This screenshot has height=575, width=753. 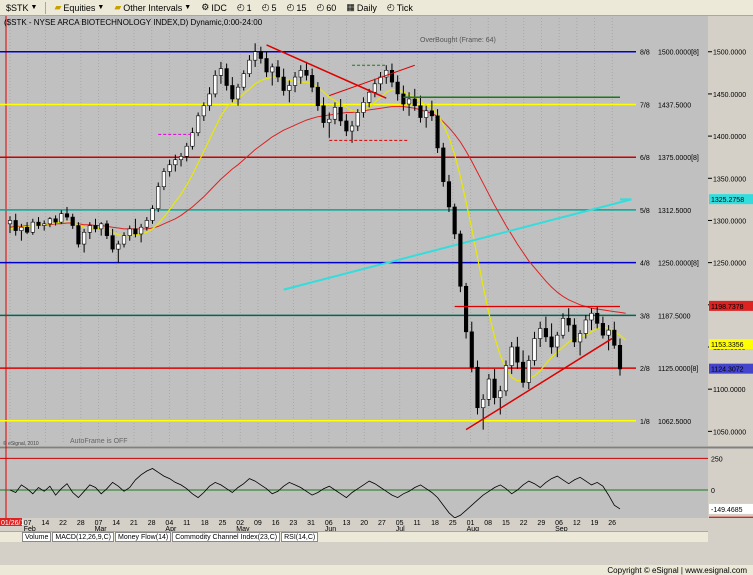 What do you see at coordinates (727, 307) in the screenshot?
I see `price-tag-label: 1198.7378` at bounding box center [727, 307].